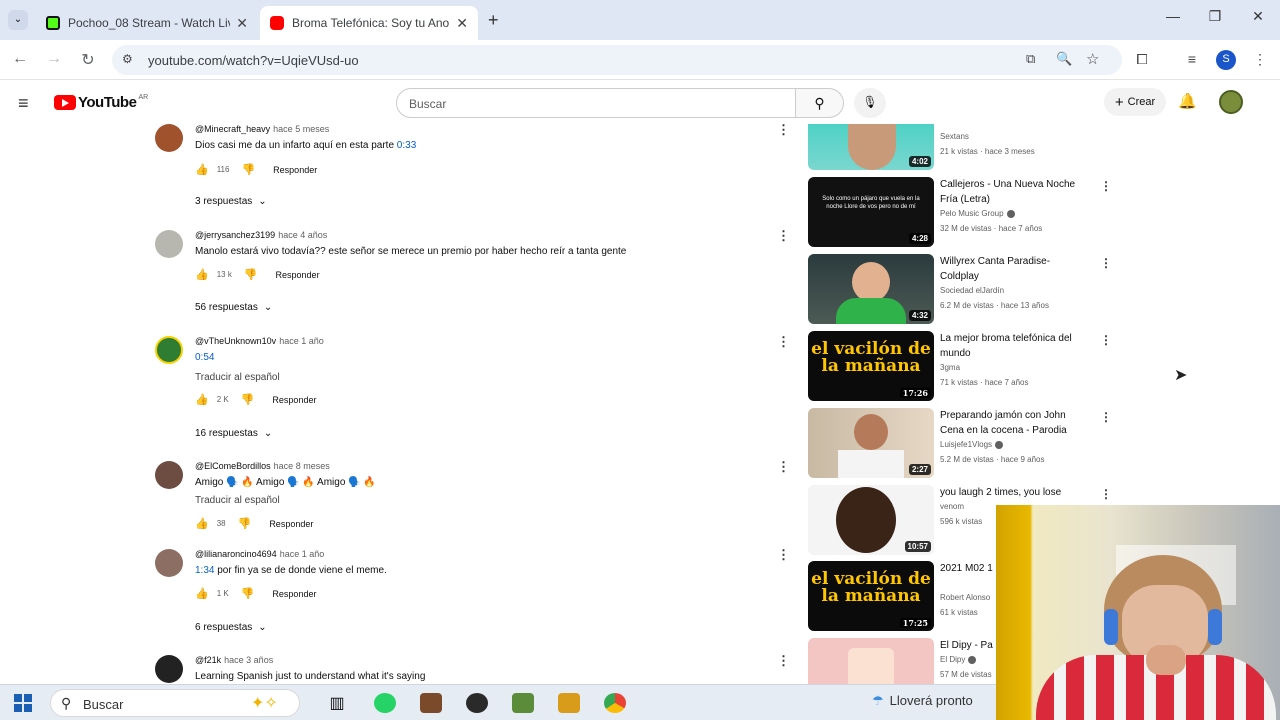 The height and width of the screenshot is (720, 1280). Describe the element at coordinates (18, 20) in the screenshot. I see `tab-search-button: ⌄` at that location.